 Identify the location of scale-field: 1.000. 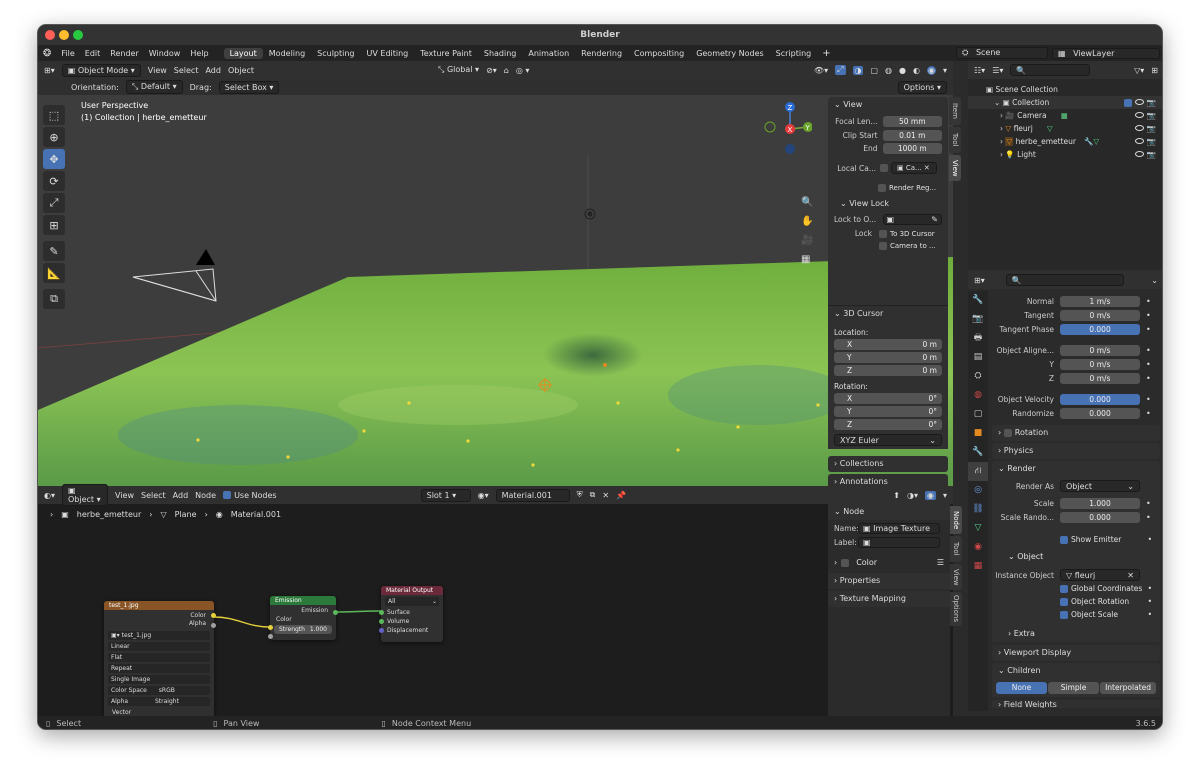
(1100, 503).